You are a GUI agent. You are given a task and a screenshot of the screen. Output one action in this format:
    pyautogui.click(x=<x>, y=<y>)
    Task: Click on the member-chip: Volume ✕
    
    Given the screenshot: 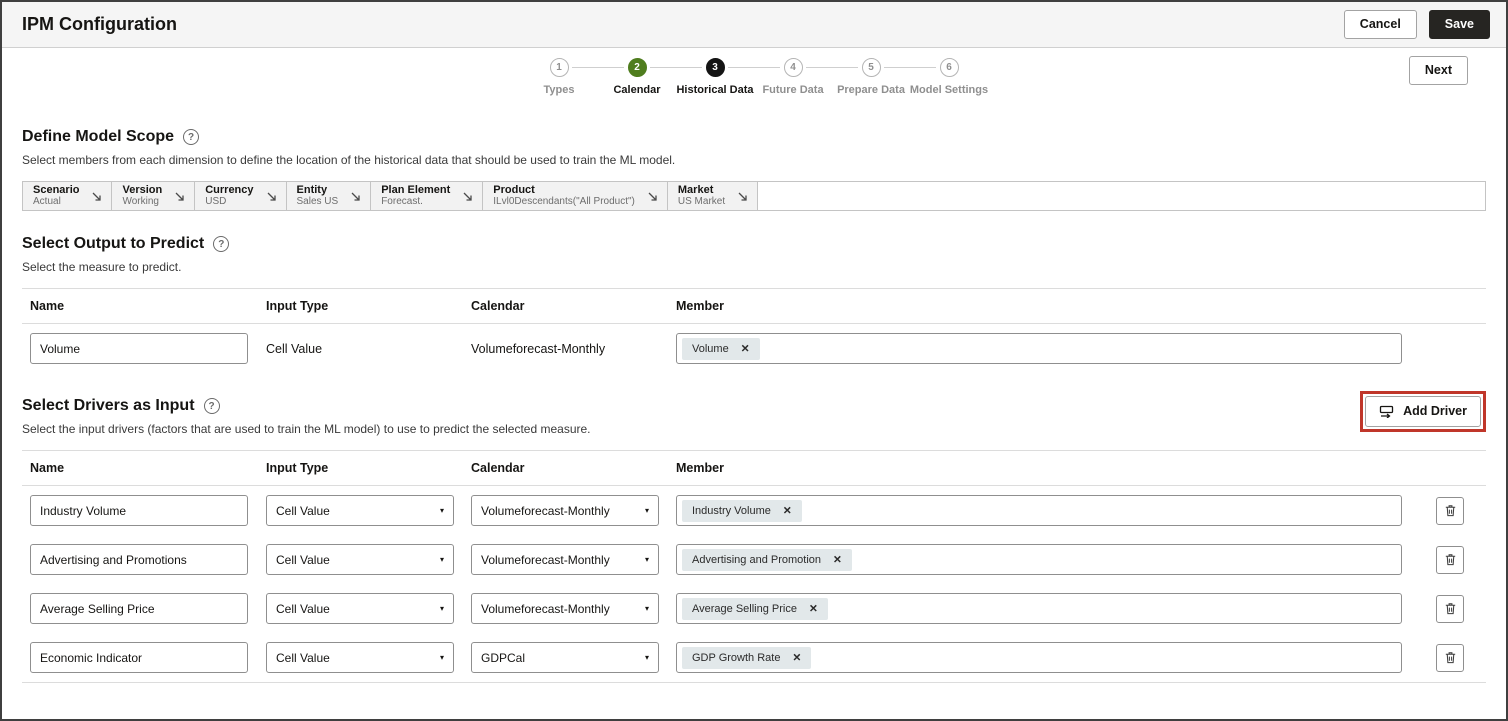 What is the action you would take?
    pyautogui.click(x=721, y=348)
    